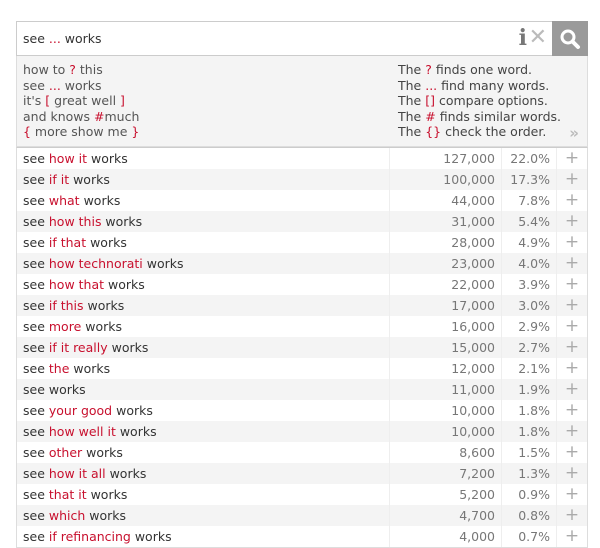 This screenshot has width=600, height=548. I want to click on result-row: see how it works 127,000 22.0% +, so click(302, 158).